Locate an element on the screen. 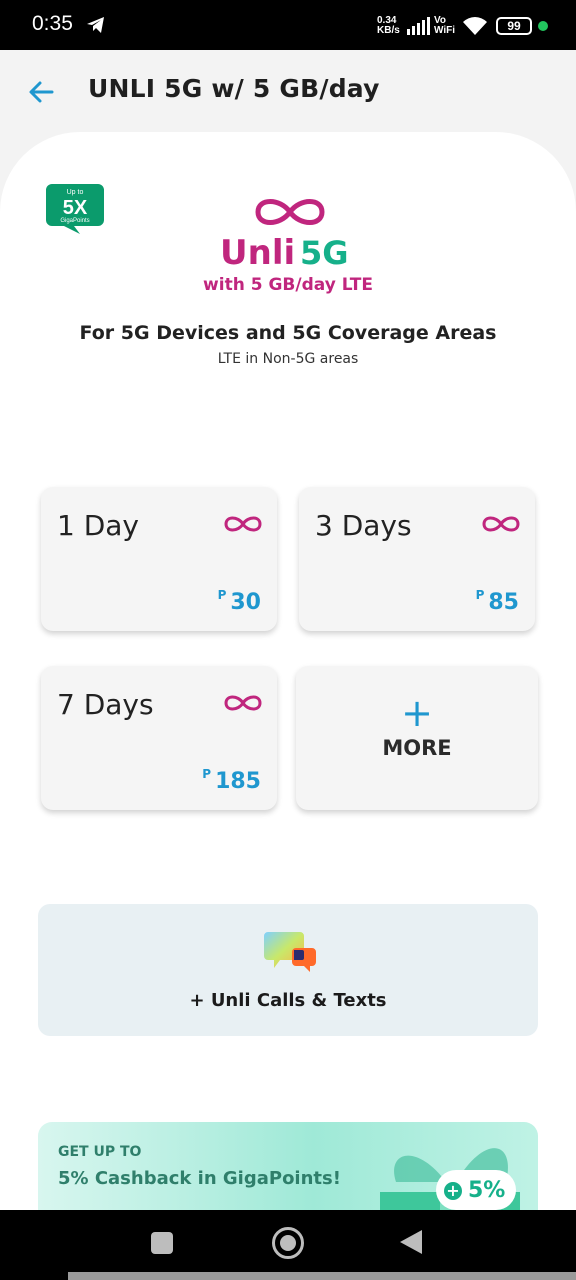 This screenshot has height=1280, width=576. svg-text: Unli is located at coordinates (257, 253).